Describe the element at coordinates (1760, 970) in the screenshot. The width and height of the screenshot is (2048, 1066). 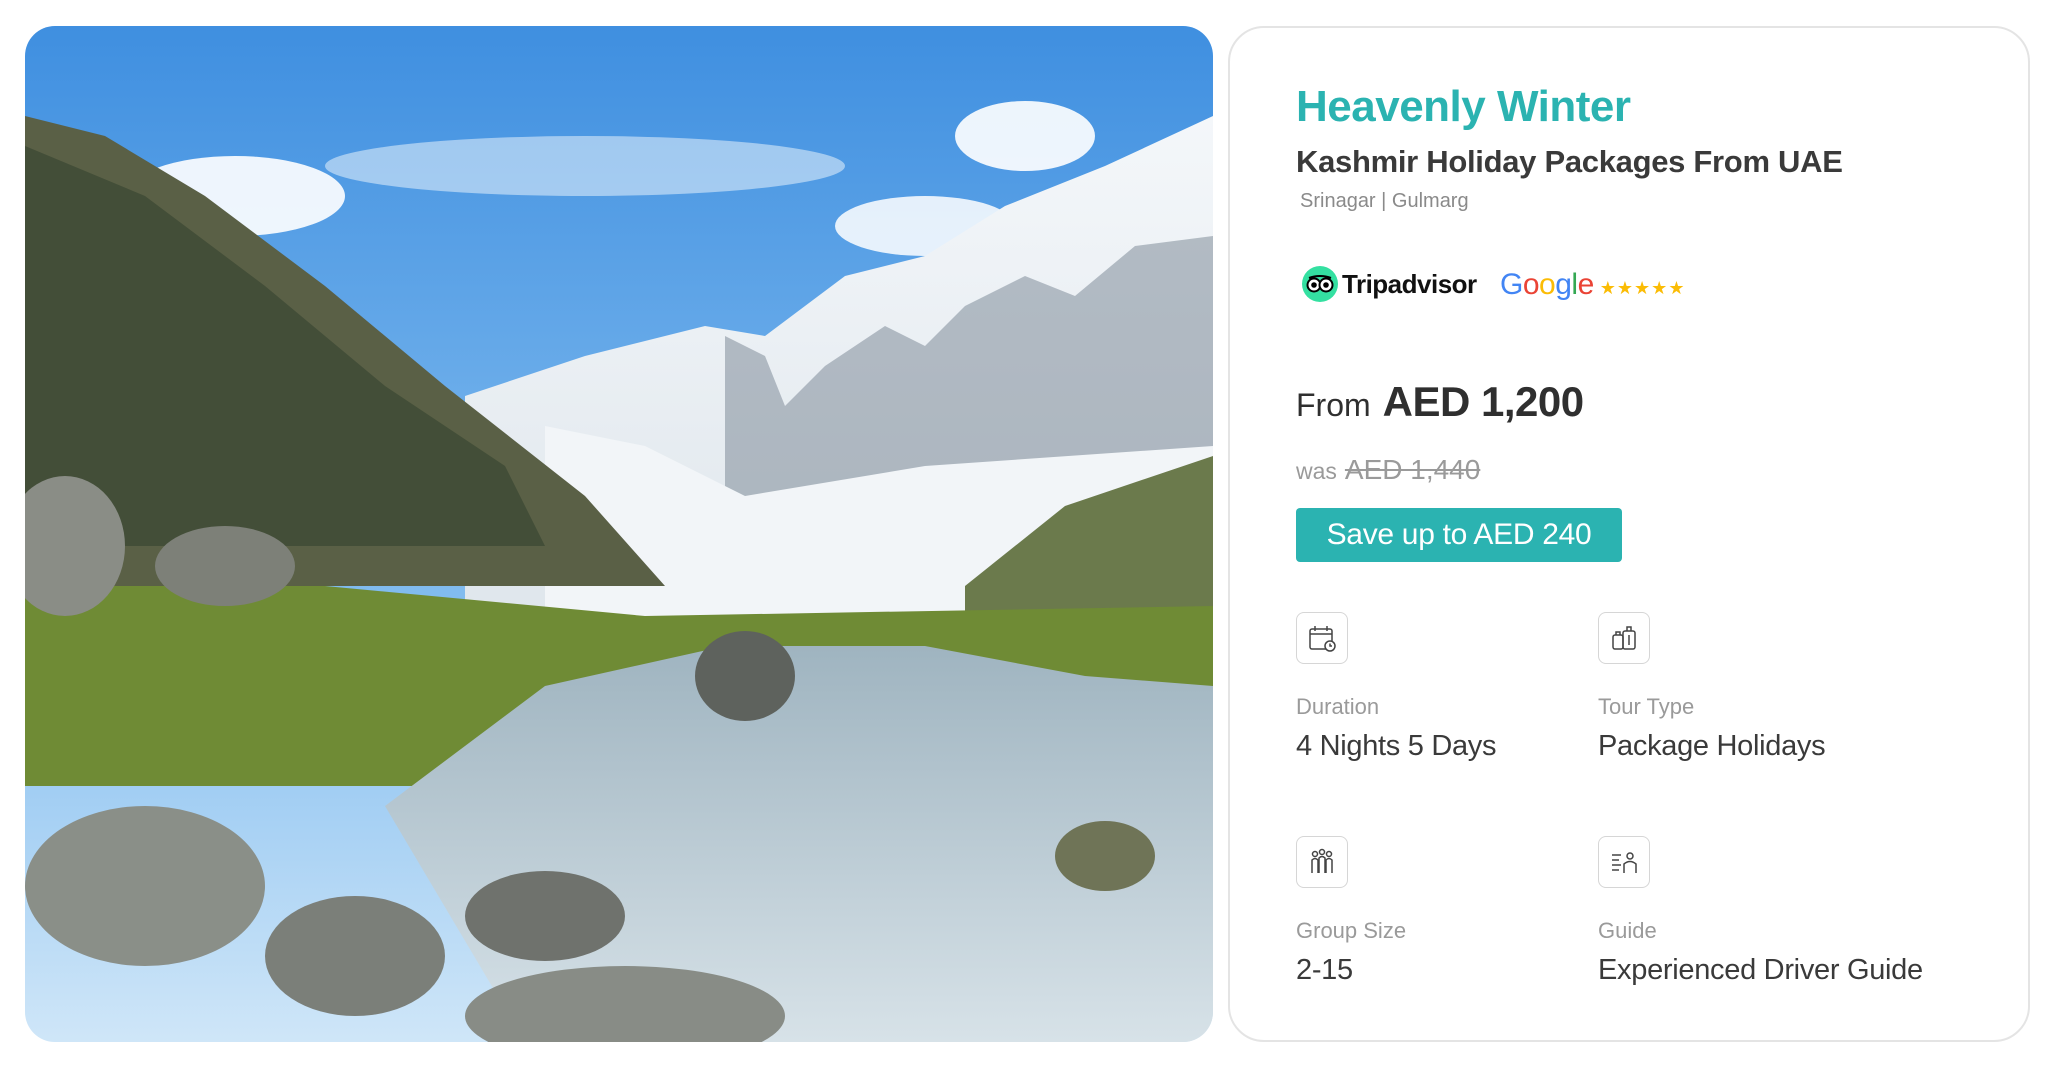
I see `guide-value: Experienced Driver Guide` at that location.